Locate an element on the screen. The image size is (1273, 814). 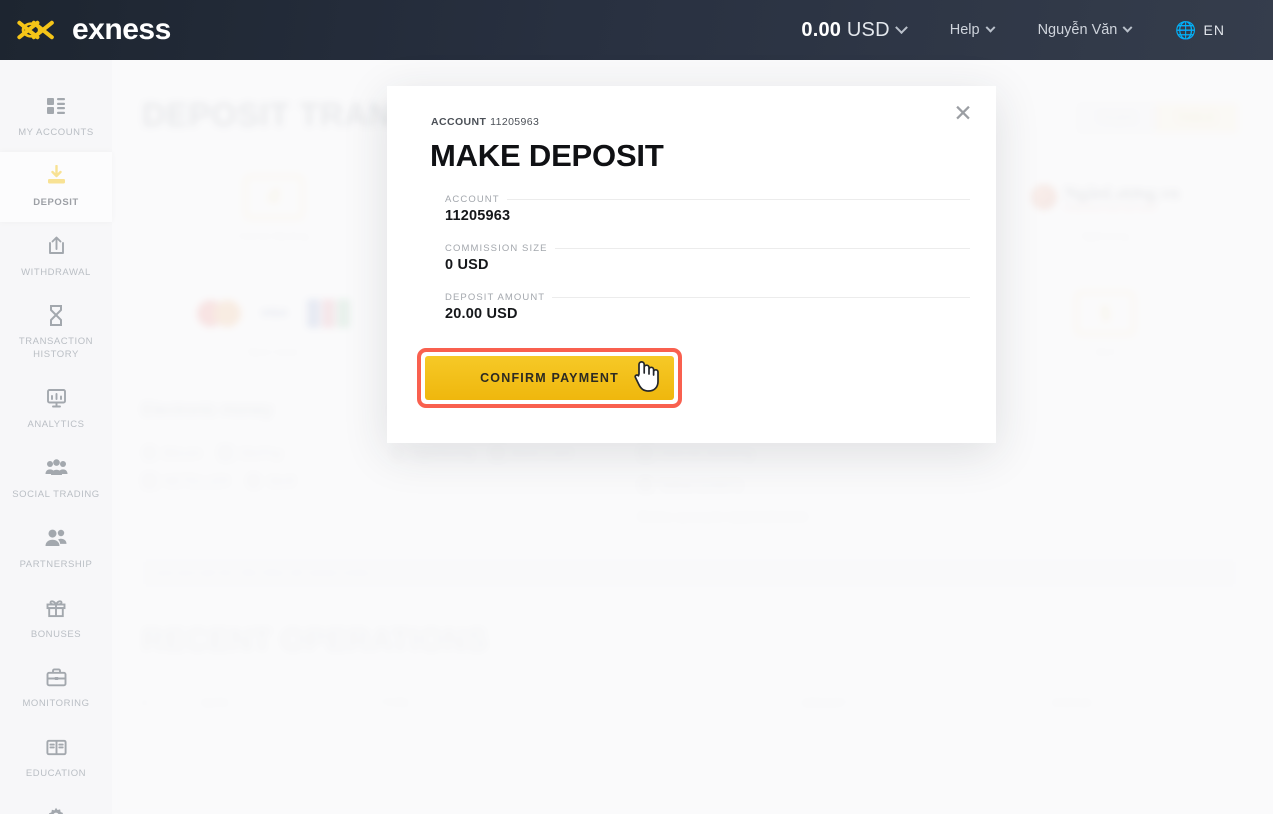
brand-name: exness is located at coordinates (121, 29).